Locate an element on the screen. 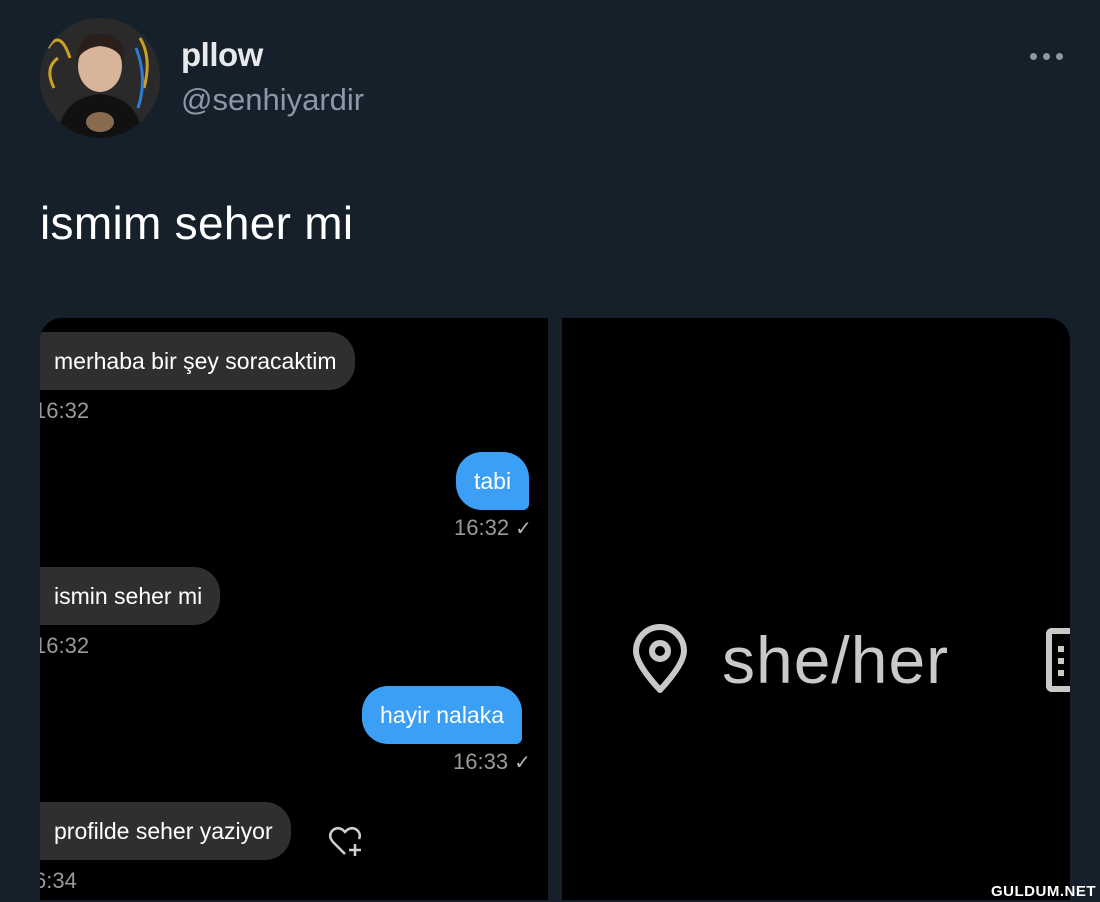 The width and height of the screenshot is (1100, 902). calendar-icon is located at coordinates (1058, 660).